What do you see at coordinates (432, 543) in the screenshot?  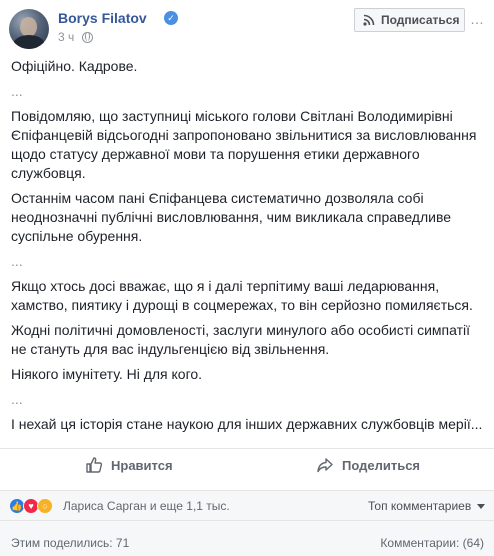 I see `comments-count: Комментарии: (64)` at bounding box center [432, 543].